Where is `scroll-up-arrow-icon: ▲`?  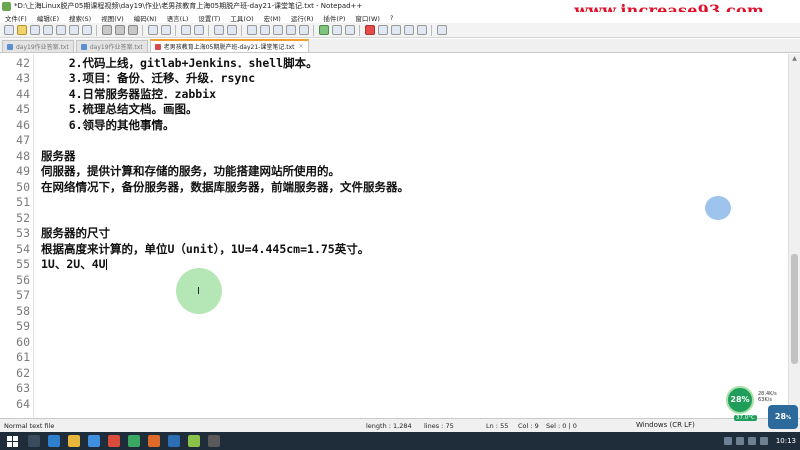 scroll-up-arrow-icon: ▲ is located at coordinates (794, 58).